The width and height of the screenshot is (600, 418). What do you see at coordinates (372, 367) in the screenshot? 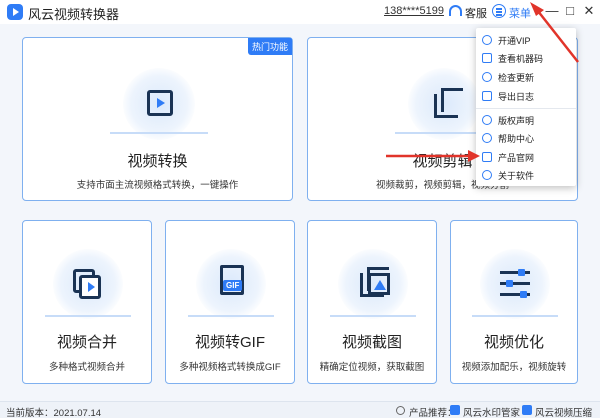
I see `card-desc: 精确定位视频，获取截图` at bounding box center [372, 367].